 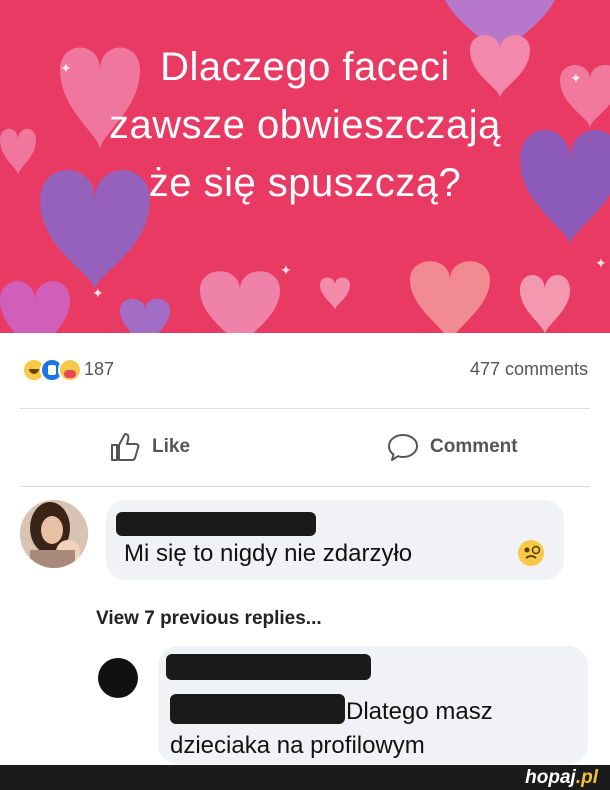 I want to click on watermark-logo: hopaj.pl, so click(x=561, y=778).